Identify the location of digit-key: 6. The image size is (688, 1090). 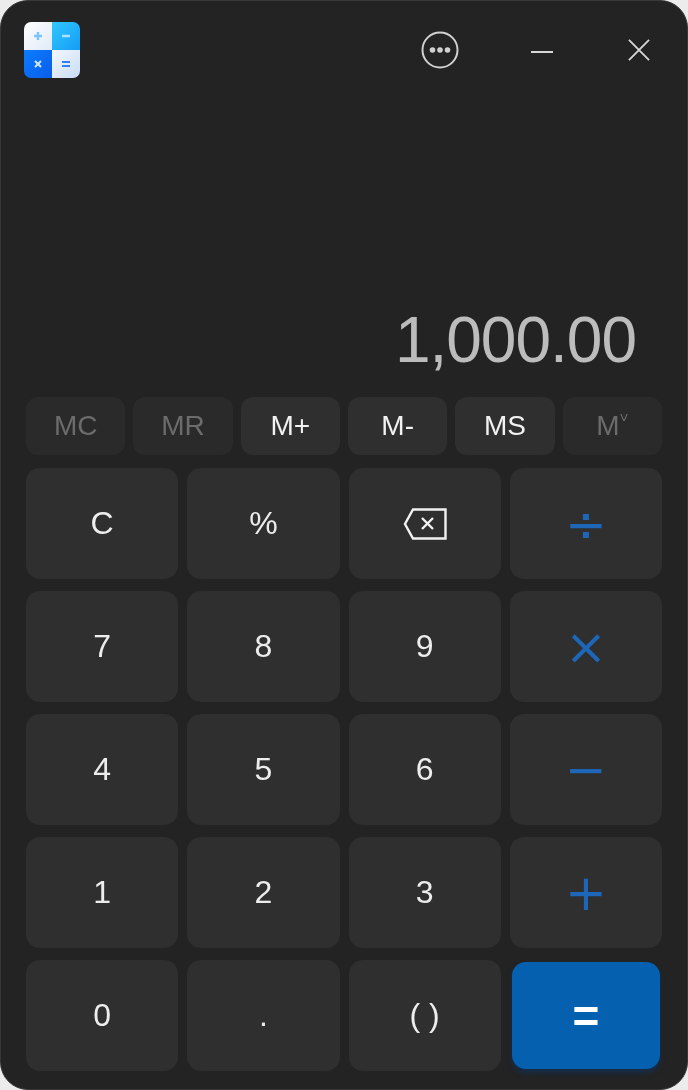
(424, 769).